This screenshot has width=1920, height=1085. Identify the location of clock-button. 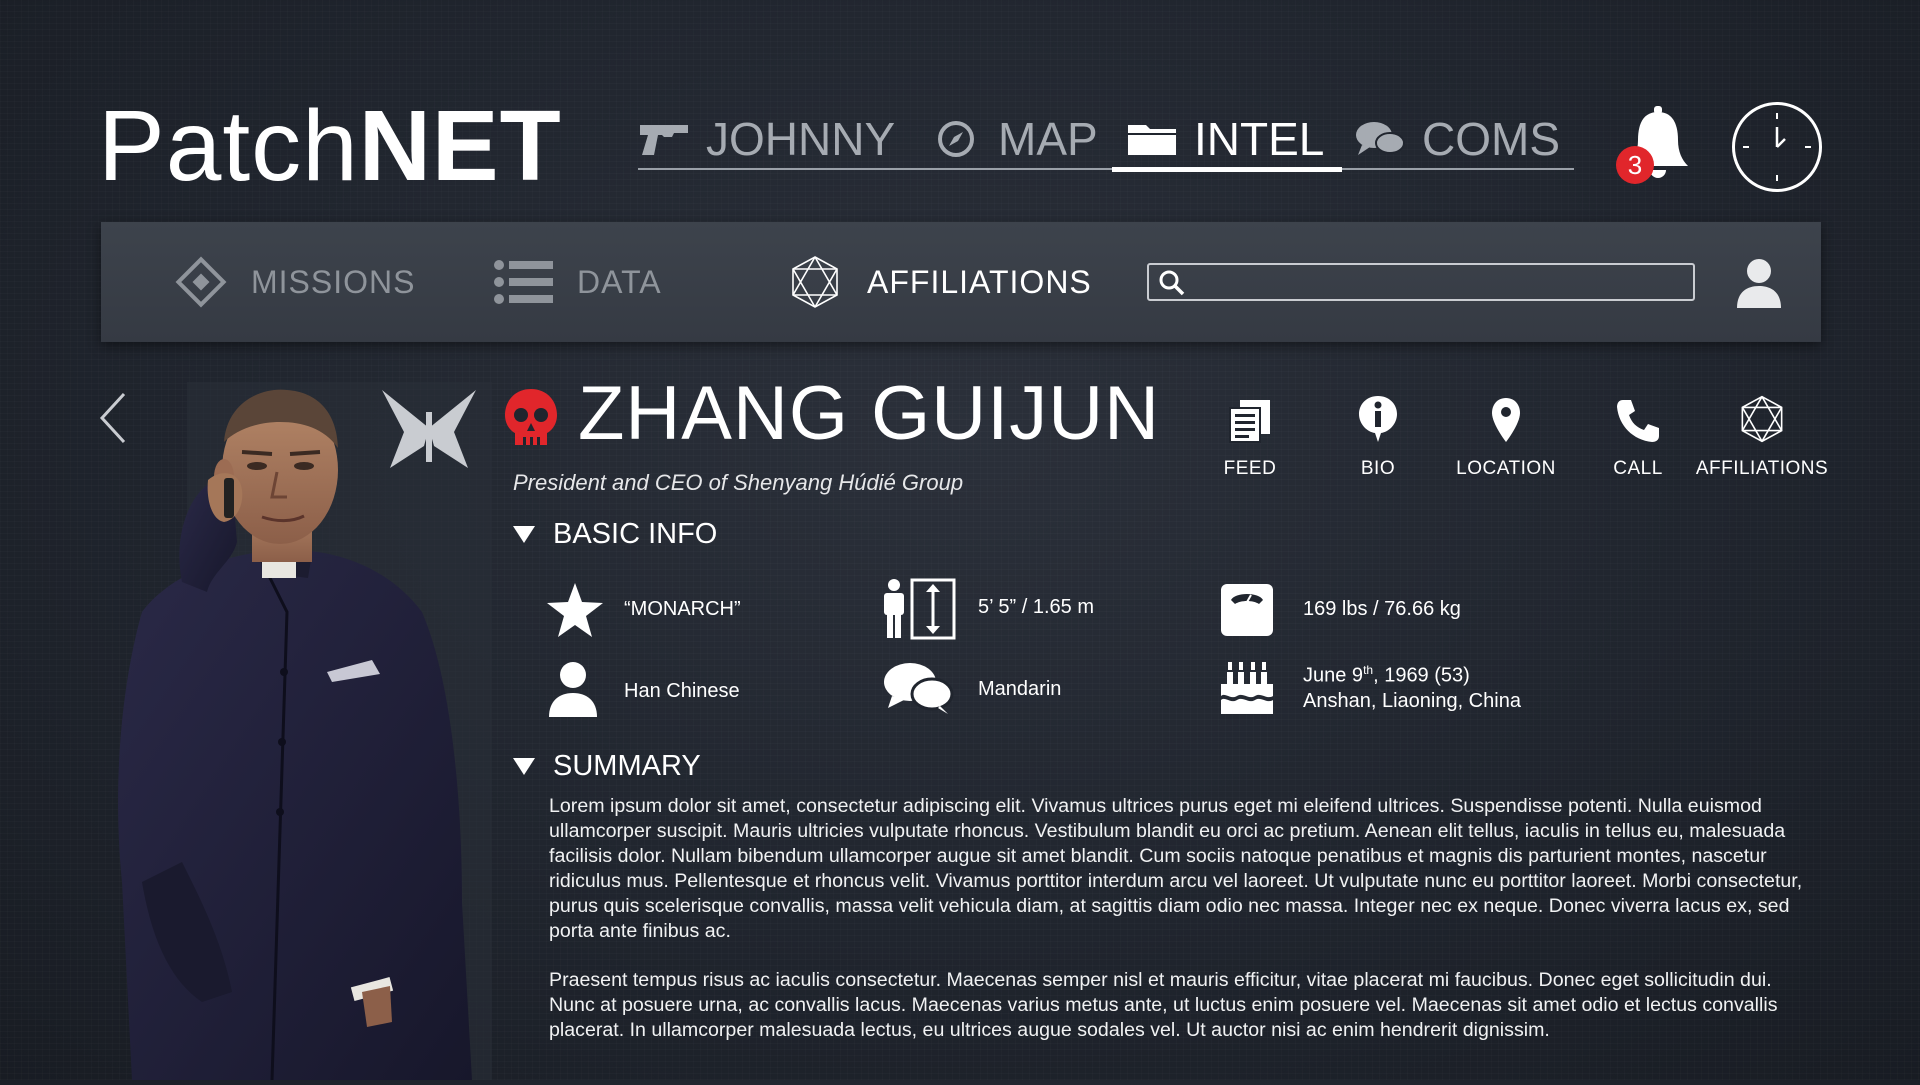
(1777, 147).